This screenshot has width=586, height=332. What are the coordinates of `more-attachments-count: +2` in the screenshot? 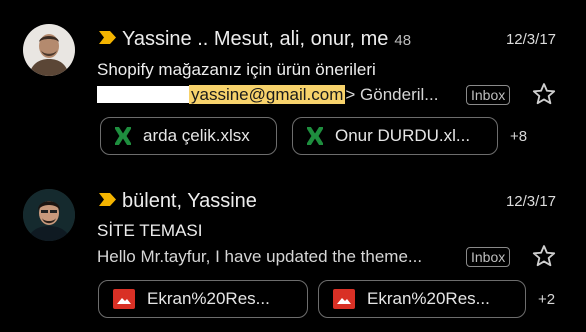 It's located at (546, 299).